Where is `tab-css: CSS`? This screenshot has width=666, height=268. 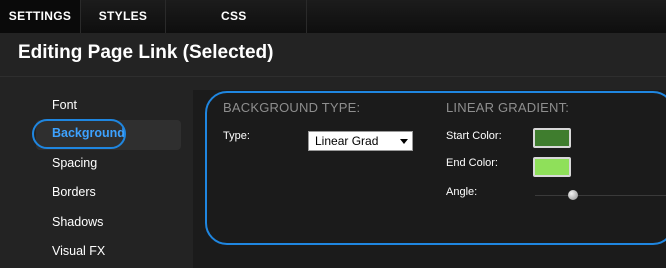
tab-css: CSS is located at coordinates (236, 16).